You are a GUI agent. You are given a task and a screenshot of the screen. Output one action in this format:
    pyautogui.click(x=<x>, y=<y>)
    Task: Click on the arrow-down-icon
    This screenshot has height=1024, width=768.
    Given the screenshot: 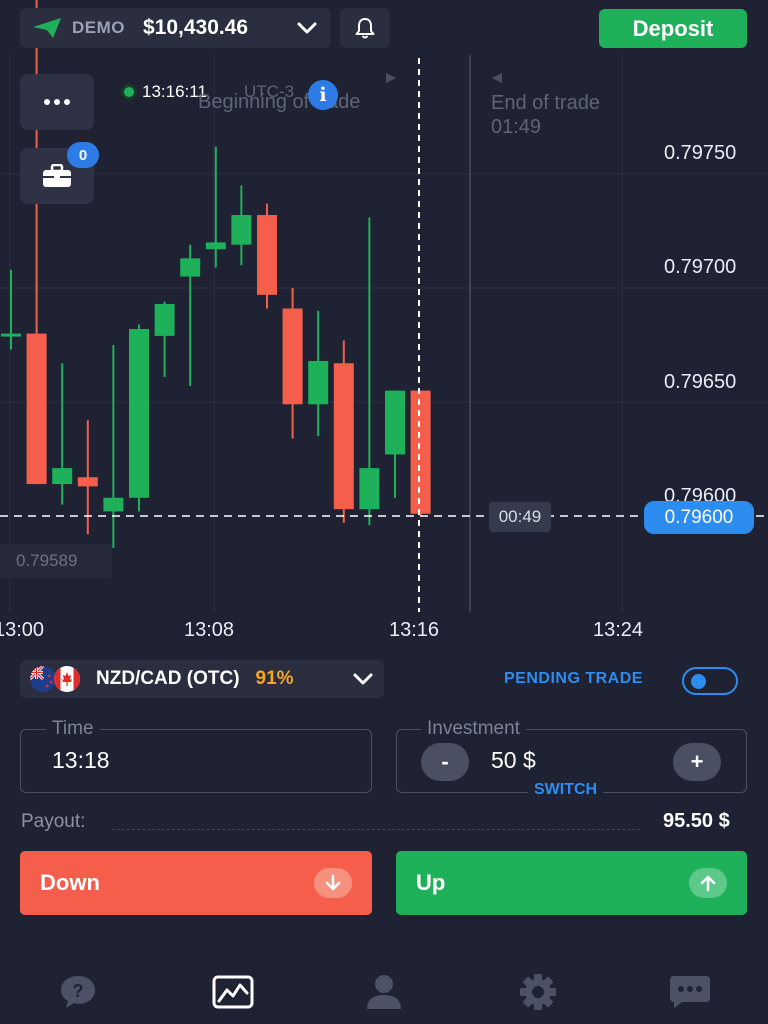 What is the action you would take?
    pyautogui.click(x=333, y=883)
    